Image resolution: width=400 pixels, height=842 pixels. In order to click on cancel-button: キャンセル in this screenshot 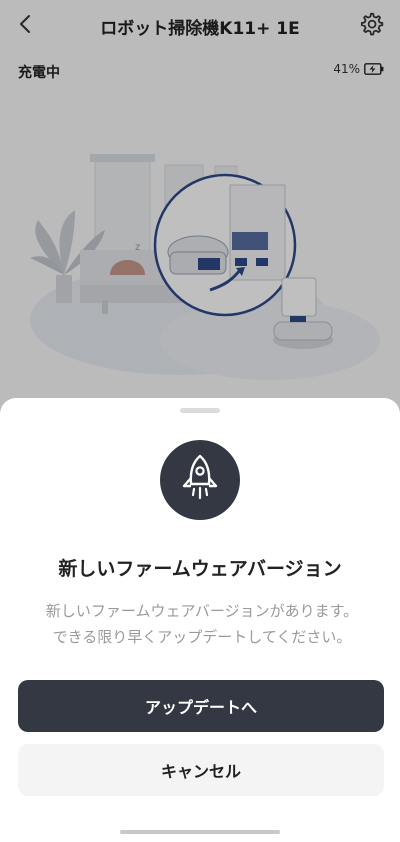, I will do `click(201, 770)`.